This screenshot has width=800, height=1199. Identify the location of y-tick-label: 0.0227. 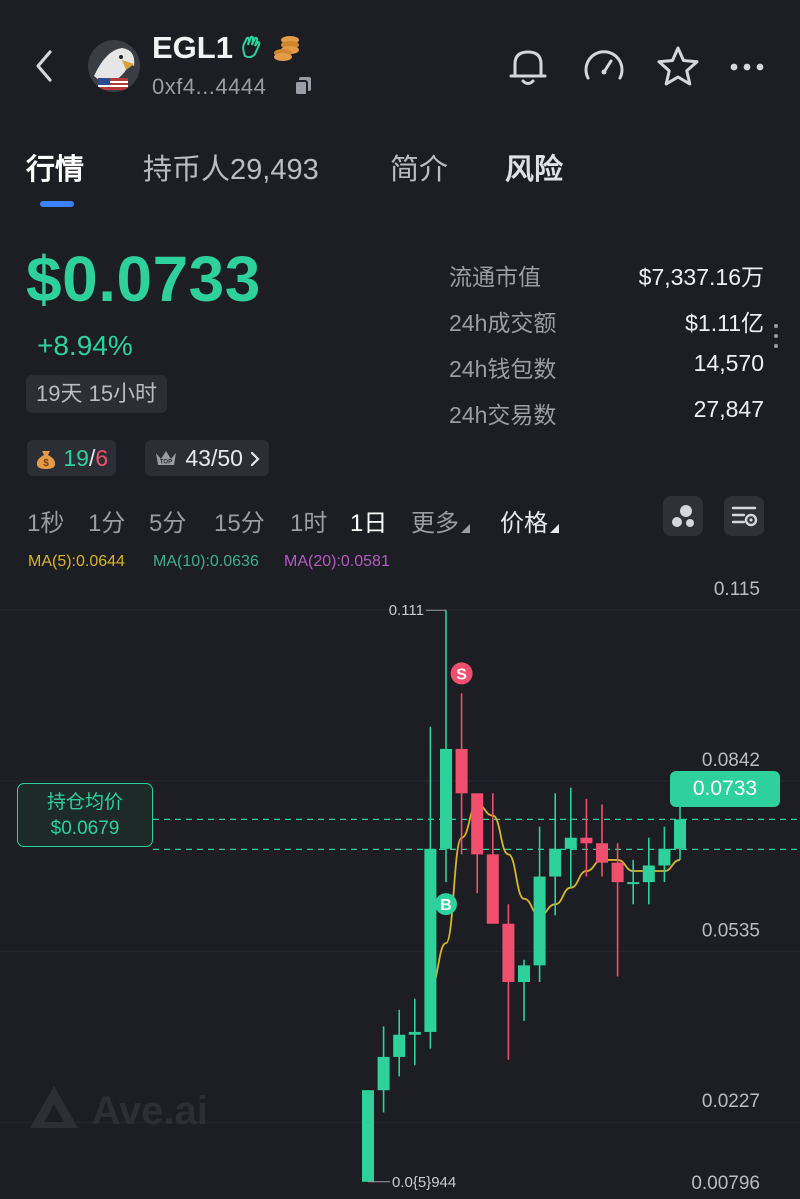
(731, 1101).